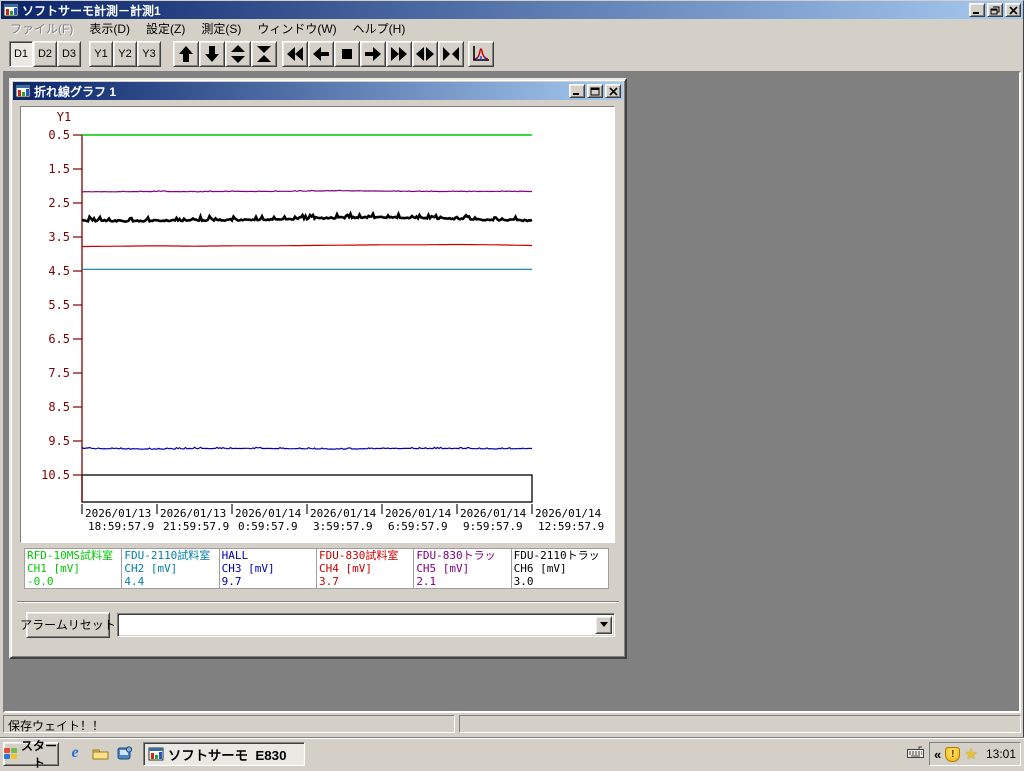 This screenshot has height=771, width=1024. What do you see at coordinates (307, 218) in the screenshot?
I see `series-line-ch6` at bounding box center [307, 218].